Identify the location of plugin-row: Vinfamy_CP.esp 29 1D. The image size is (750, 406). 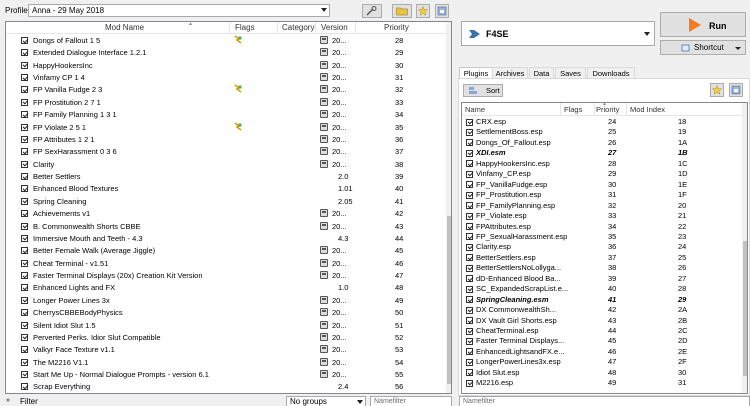
(602, 174).